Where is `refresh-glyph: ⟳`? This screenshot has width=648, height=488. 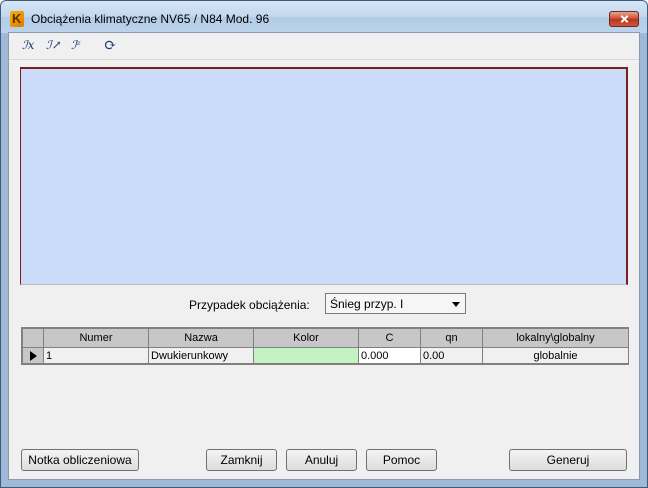 refresh-glyph: ⟳ is located at coordinates (110, 45).